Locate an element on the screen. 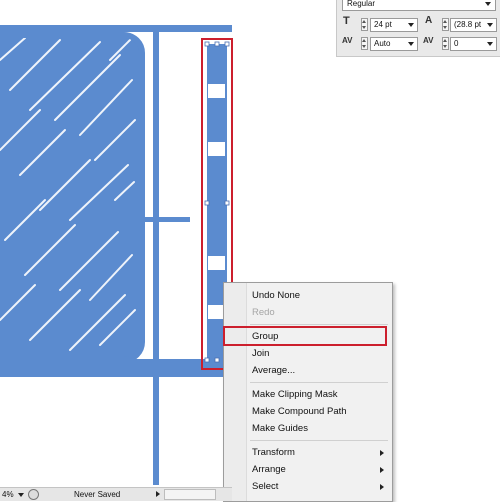 The height and width of the screenshot is (502, 500). menu-item-make-guides: Make Guides is located at coordinates (280, 429).